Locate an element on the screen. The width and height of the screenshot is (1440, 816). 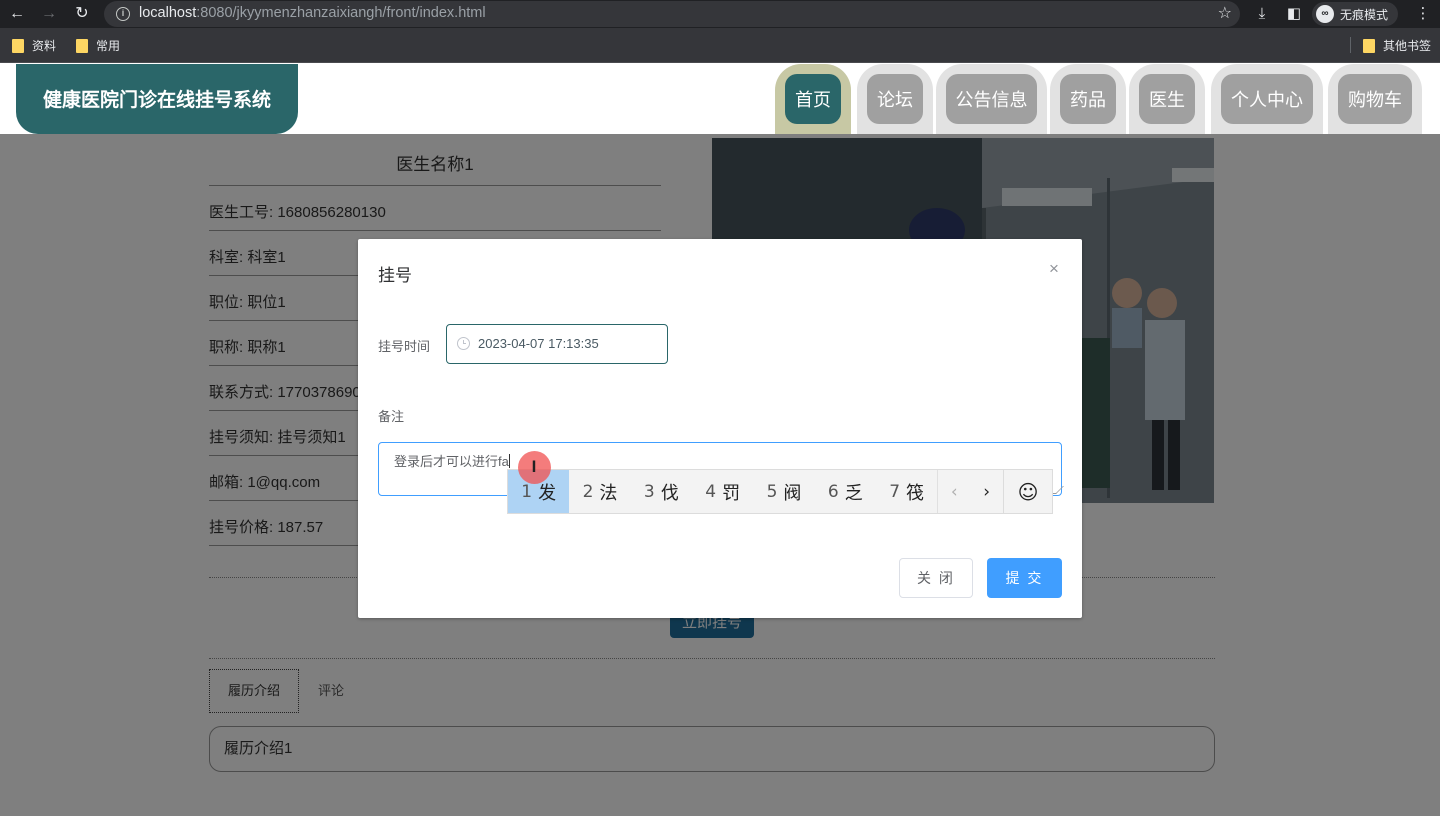
bookmark-label: 资料 is located at coordinates (44, 46).